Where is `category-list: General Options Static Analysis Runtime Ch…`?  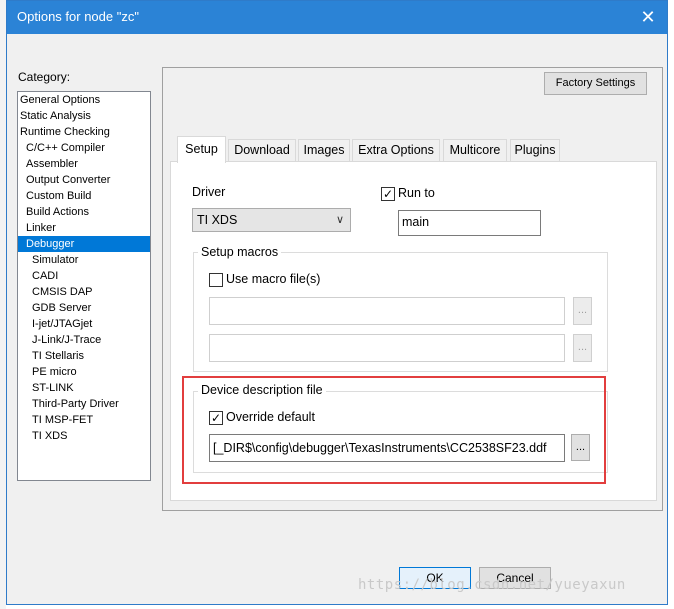
category-list: General Options Static Analysis Runtime Ch… is located at coordinates (84, 286).